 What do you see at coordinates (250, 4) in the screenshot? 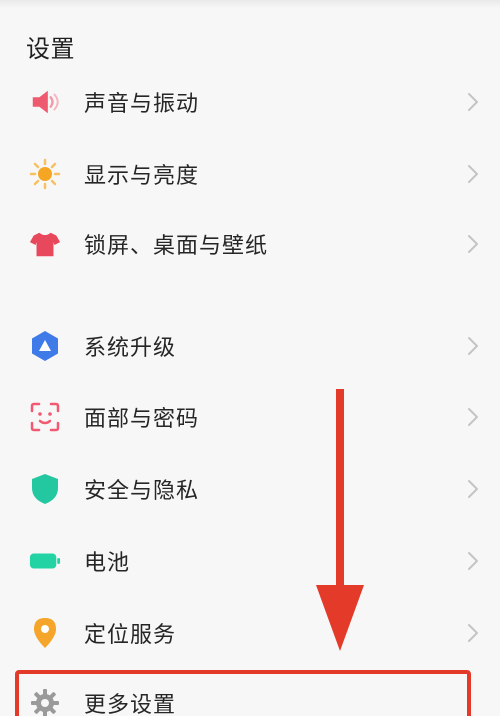
I see `status-bar` at bounding box center [250, 4].